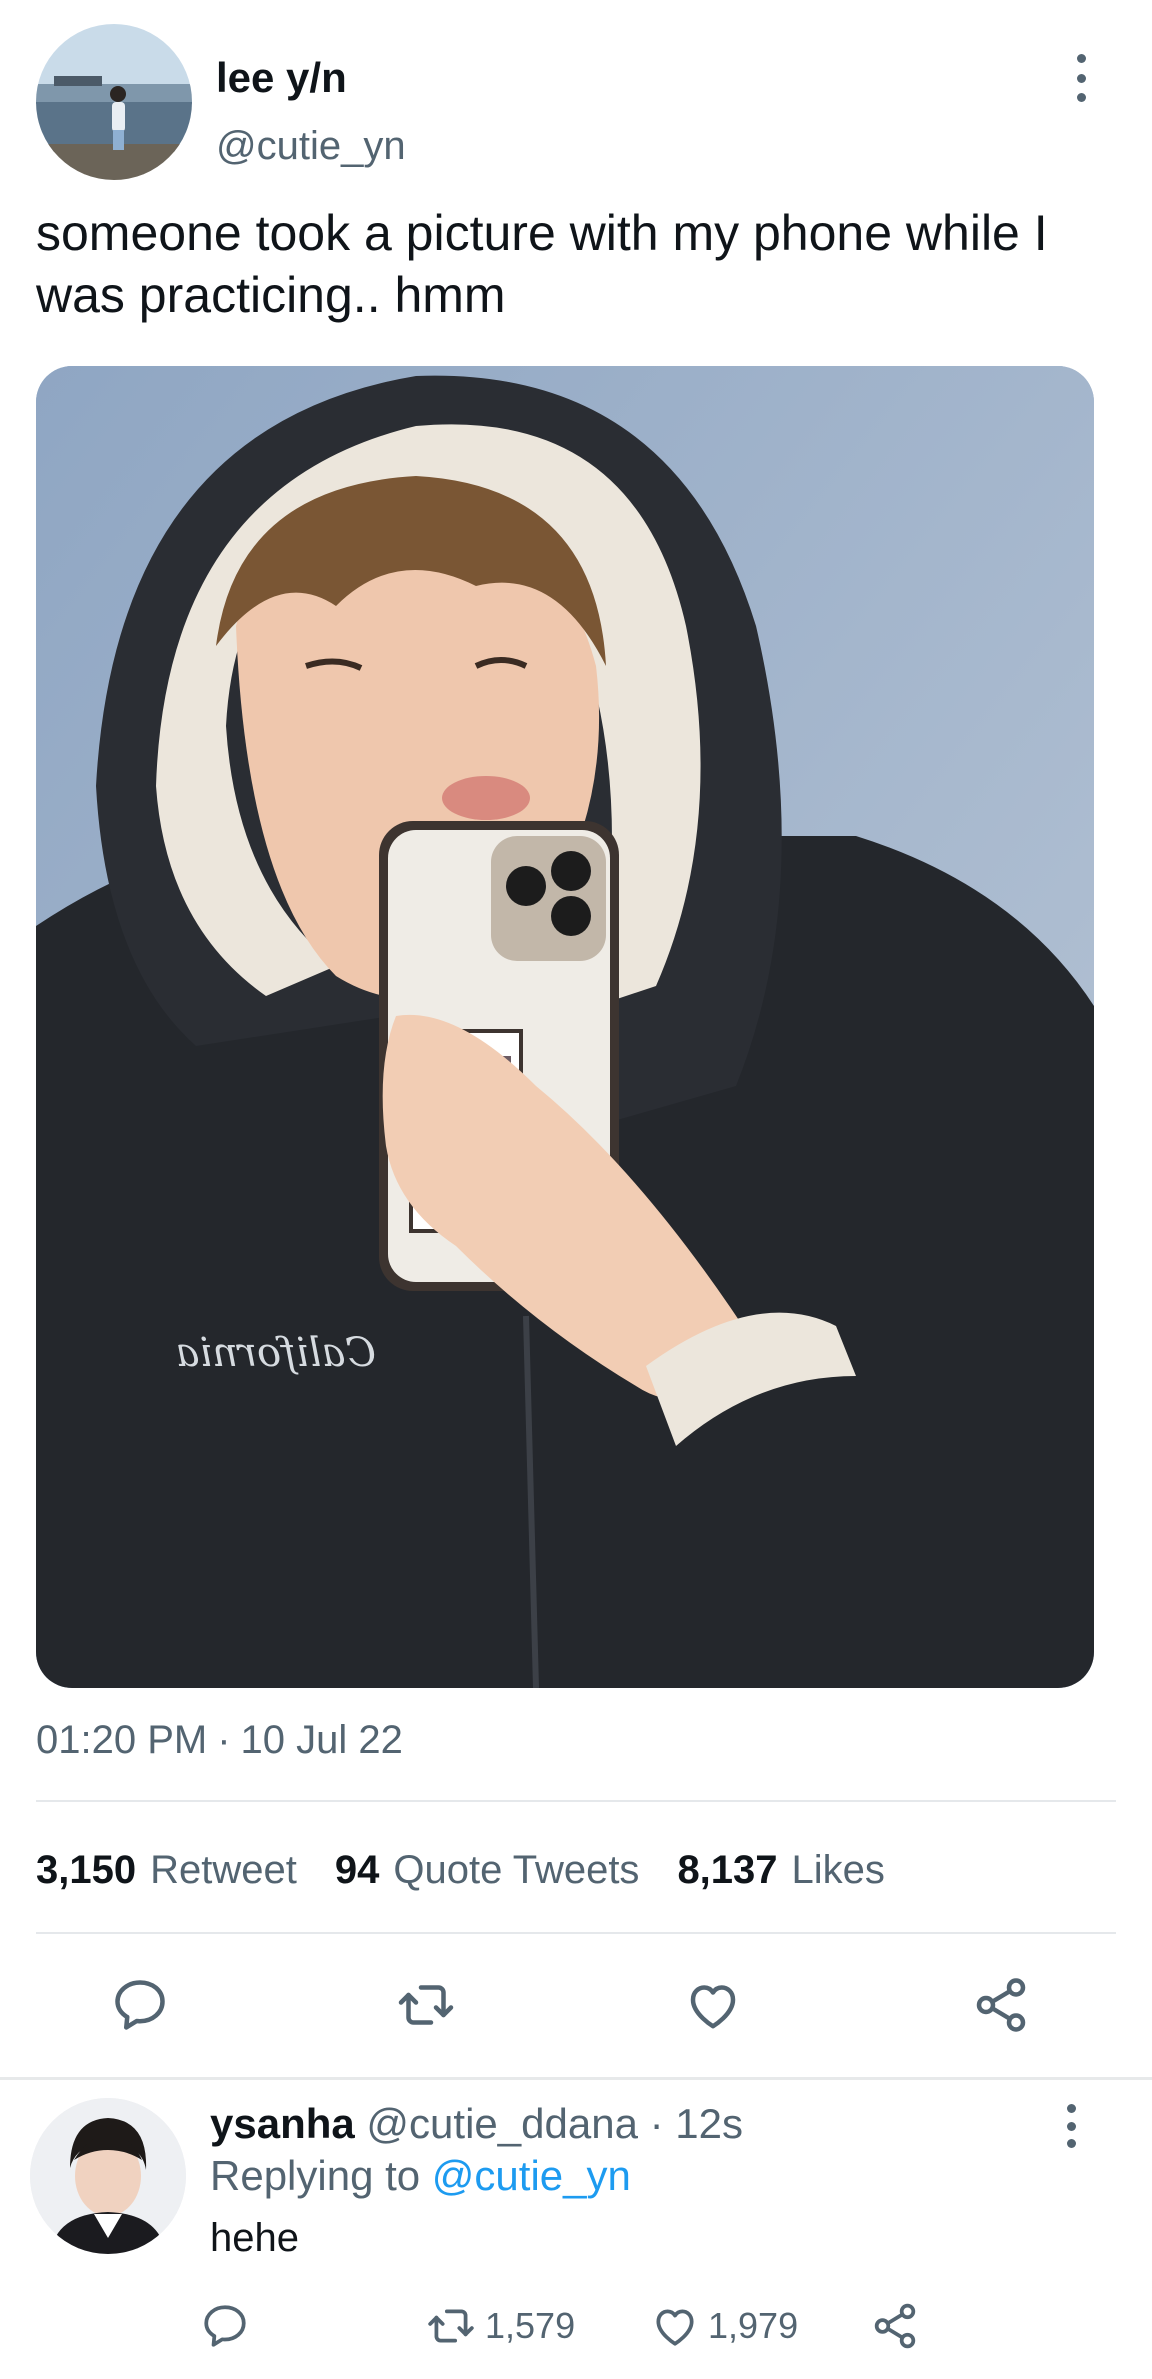 The width and height of the screenshot is (1152, 2379). I want to click on reply-like-button: 1,979, so click(724, 2326).